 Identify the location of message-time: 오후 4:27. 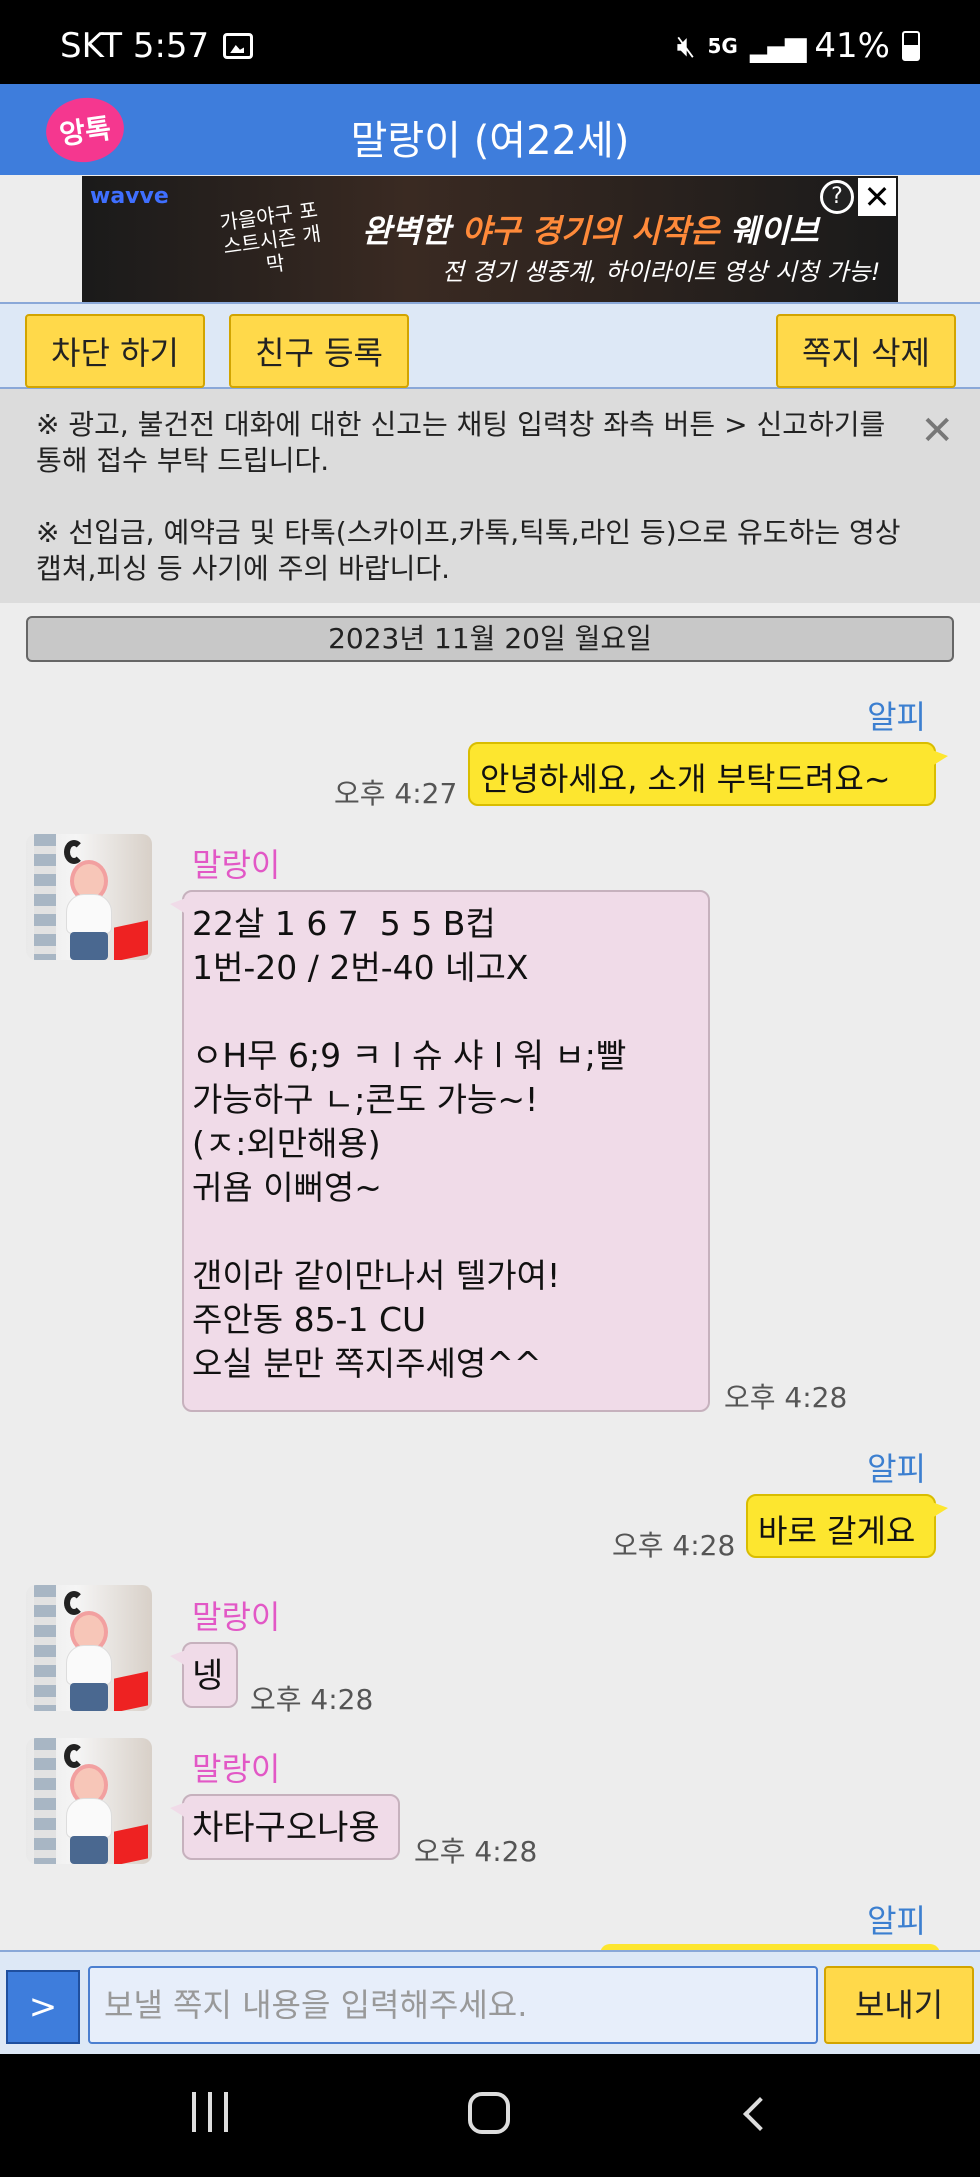
(396, 793).